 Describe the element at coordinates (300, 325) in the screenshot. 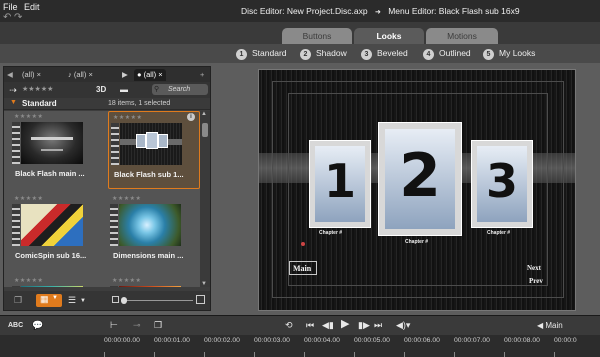

I see `timeline-toolbar: ABC 💬 ⊢ ⊸ ❐ ⟲ ⏮ ◀▮ ▶ ▮▶ ⏭ ◀)▾ ◀ Main` at that location.